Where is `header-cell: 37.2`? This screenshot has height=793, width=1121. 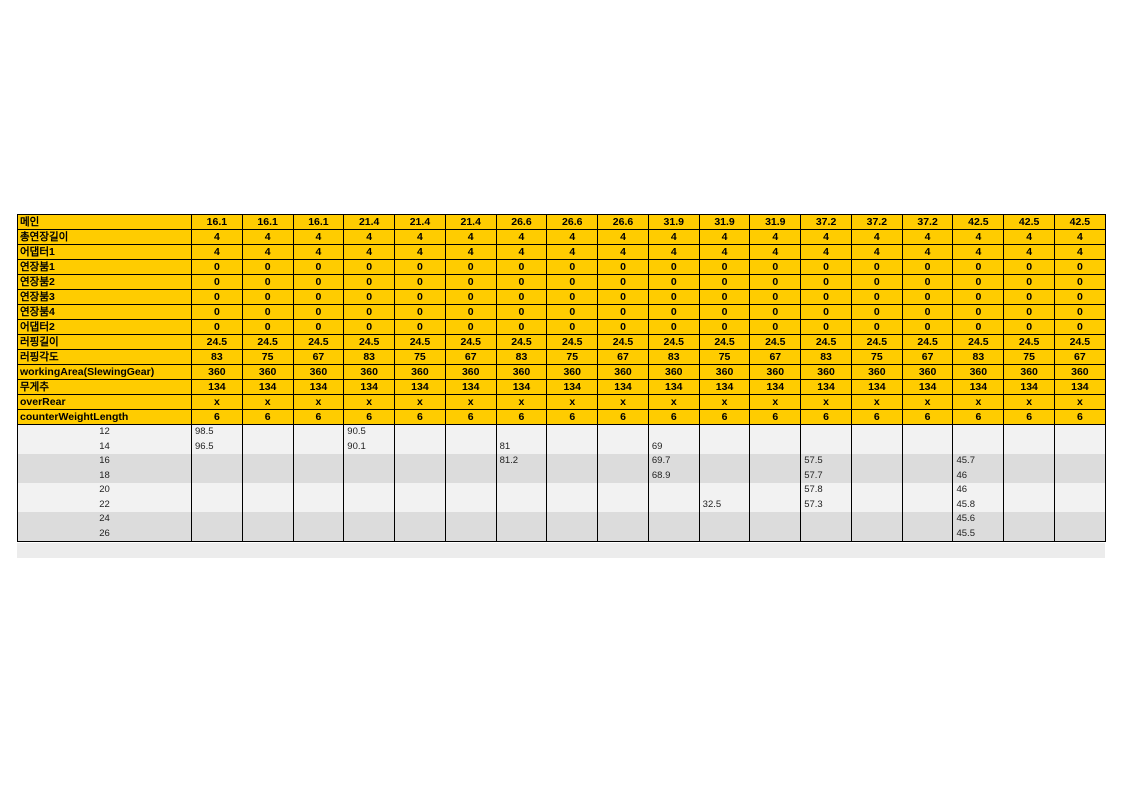 header-cell: 37.2 is located at coordinates (927, 222).